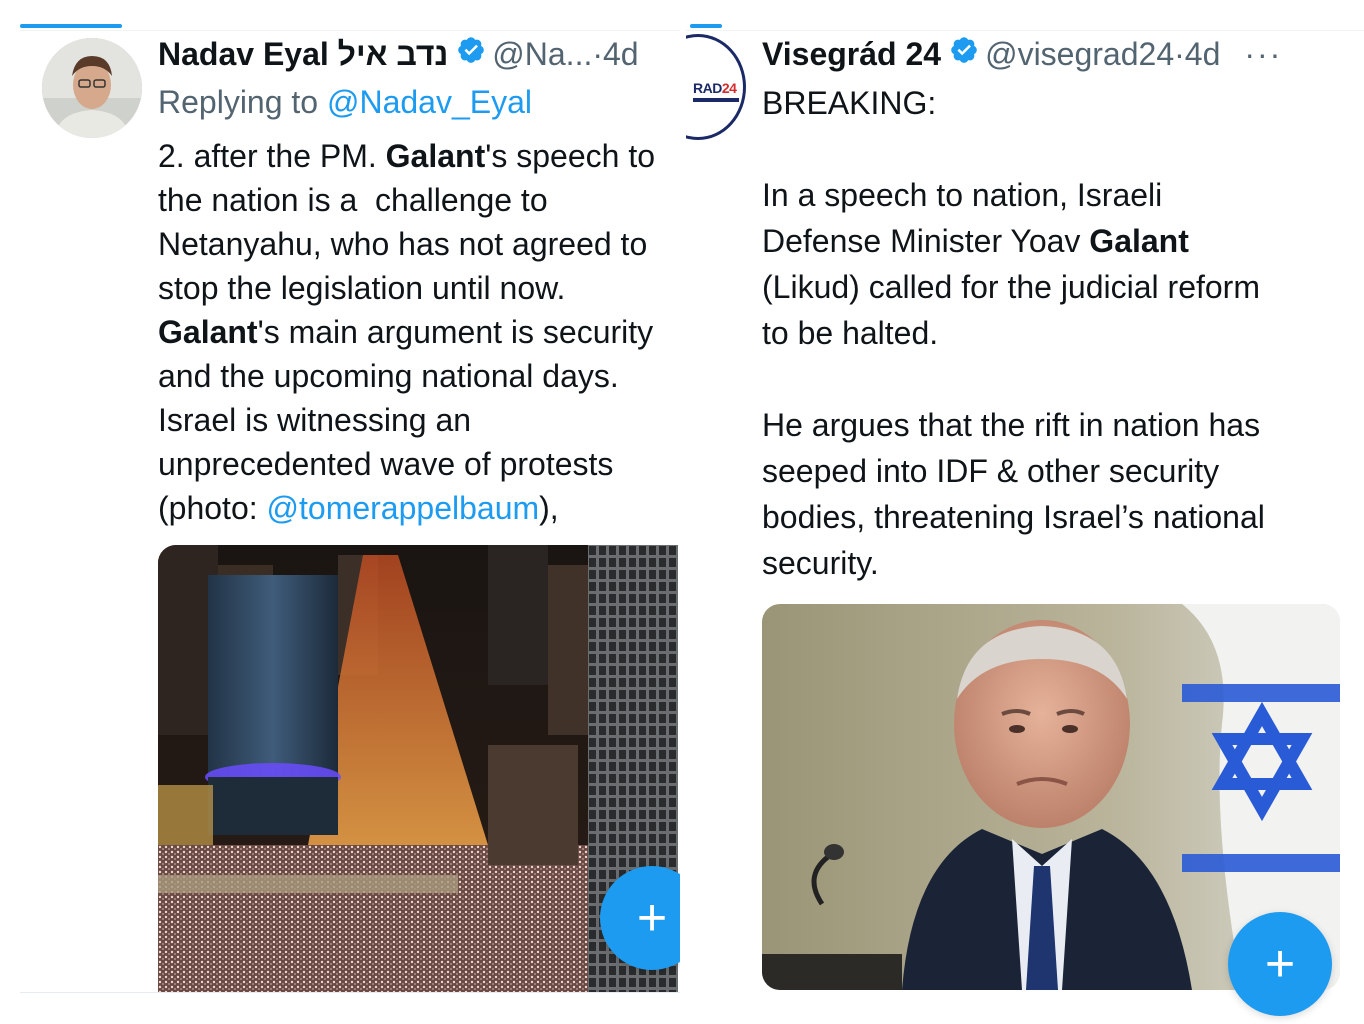 This screenshot has height=1024, width=1364. I want to click on user-handle: @visegrad24, so click(1079, 54).